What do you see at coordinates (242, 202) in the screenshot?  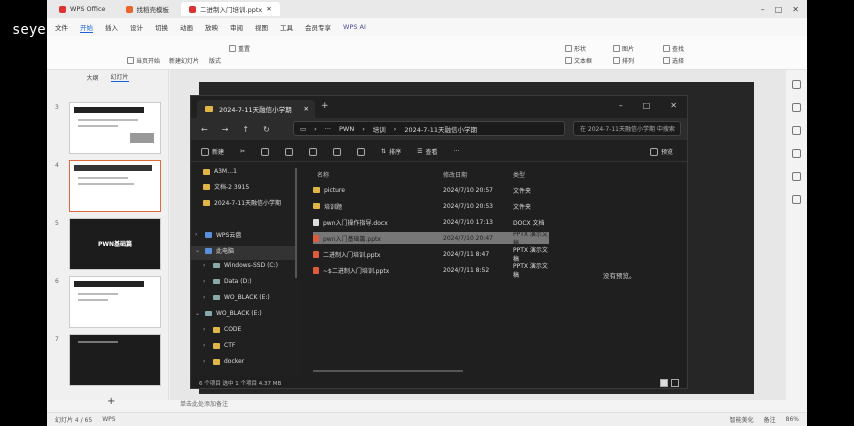 I see `nav-item: 2024-7-11天融信小学期` at bounding box center [242, 202].